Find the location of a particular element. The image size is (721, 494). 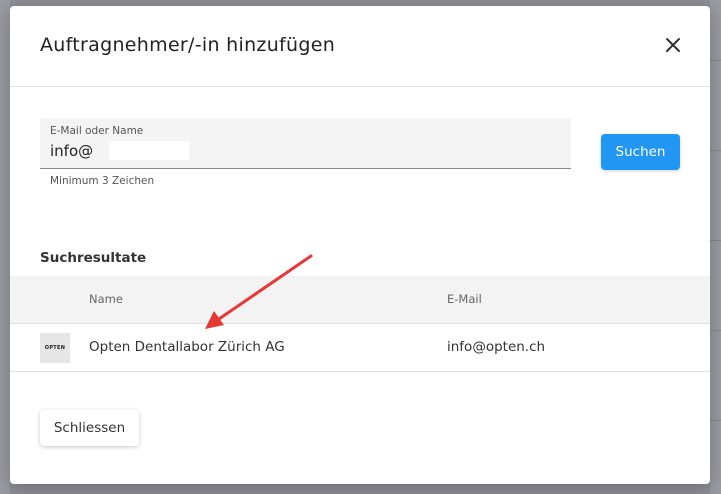

backdrop-left is located at coordinates (5, 247).